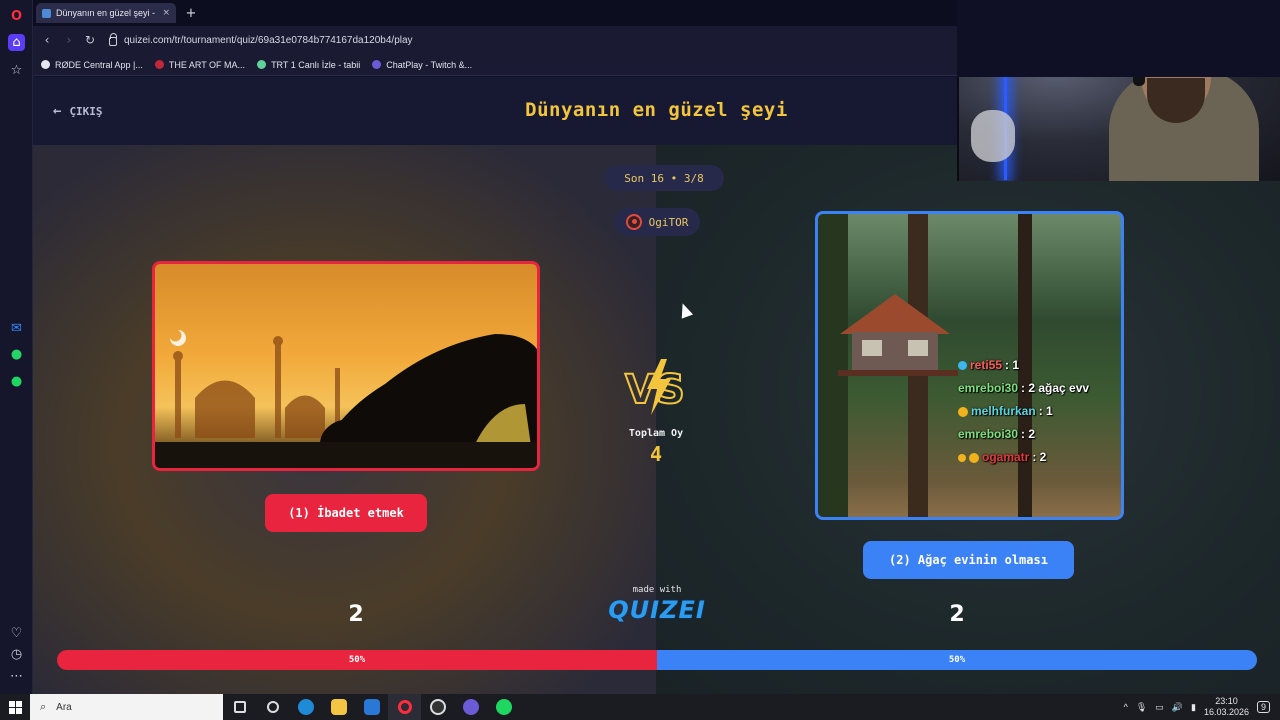 The image size is (1280, 720). I want to click on chat-message: : 2 ağaç evv, so click(1055, 388).